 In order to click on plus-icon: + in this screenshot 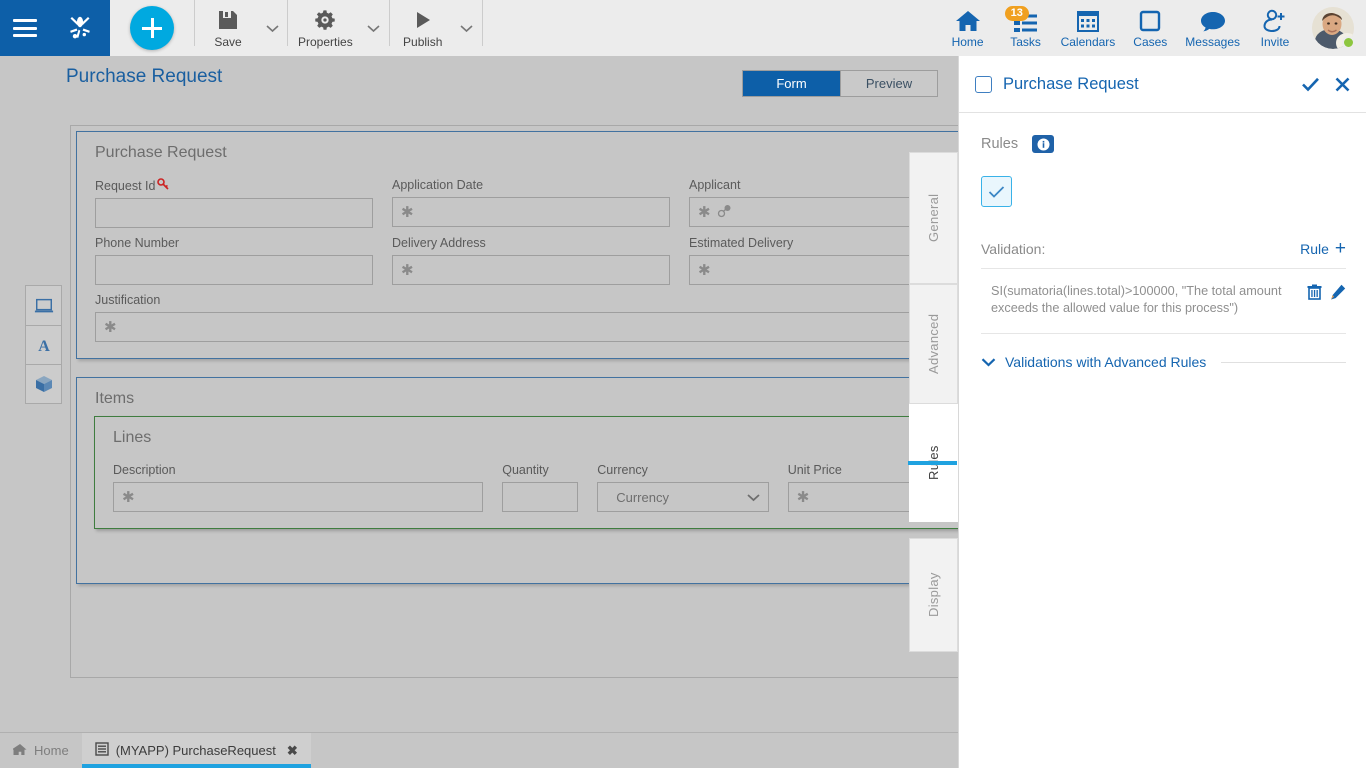, I will do `click(1340, 248)`.